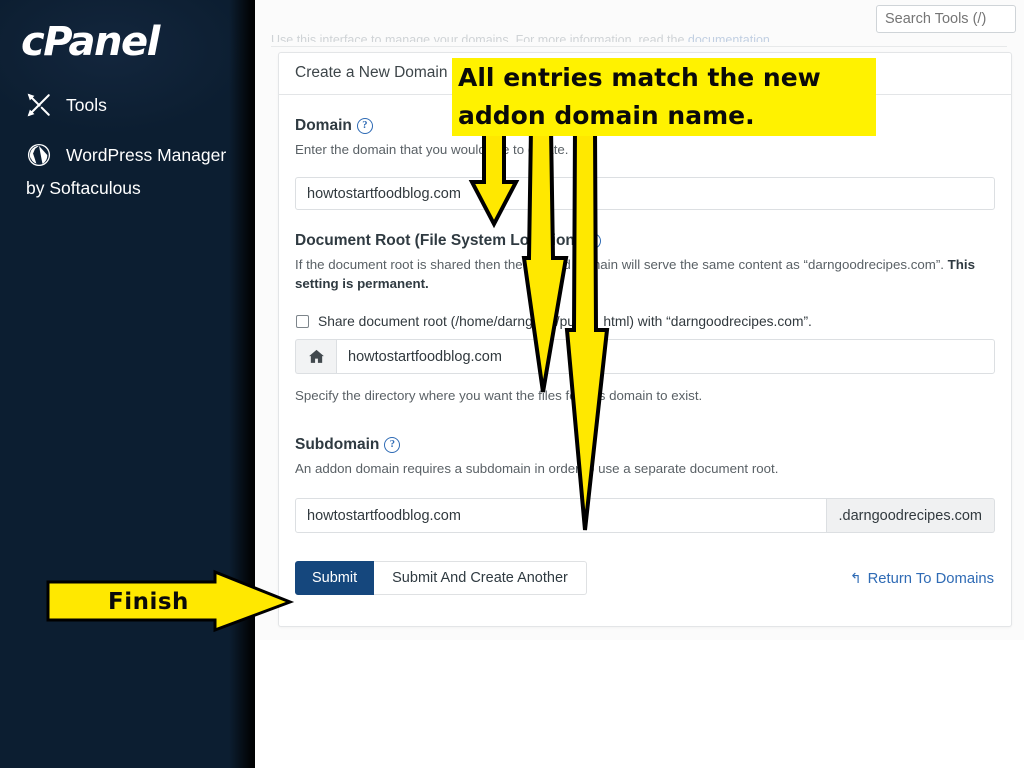 This screenshot has width=1024, height=768. Describe the element at coordinates (855, 578) in the screenshot. I see `return-arrow-icon: ↰` at that location.